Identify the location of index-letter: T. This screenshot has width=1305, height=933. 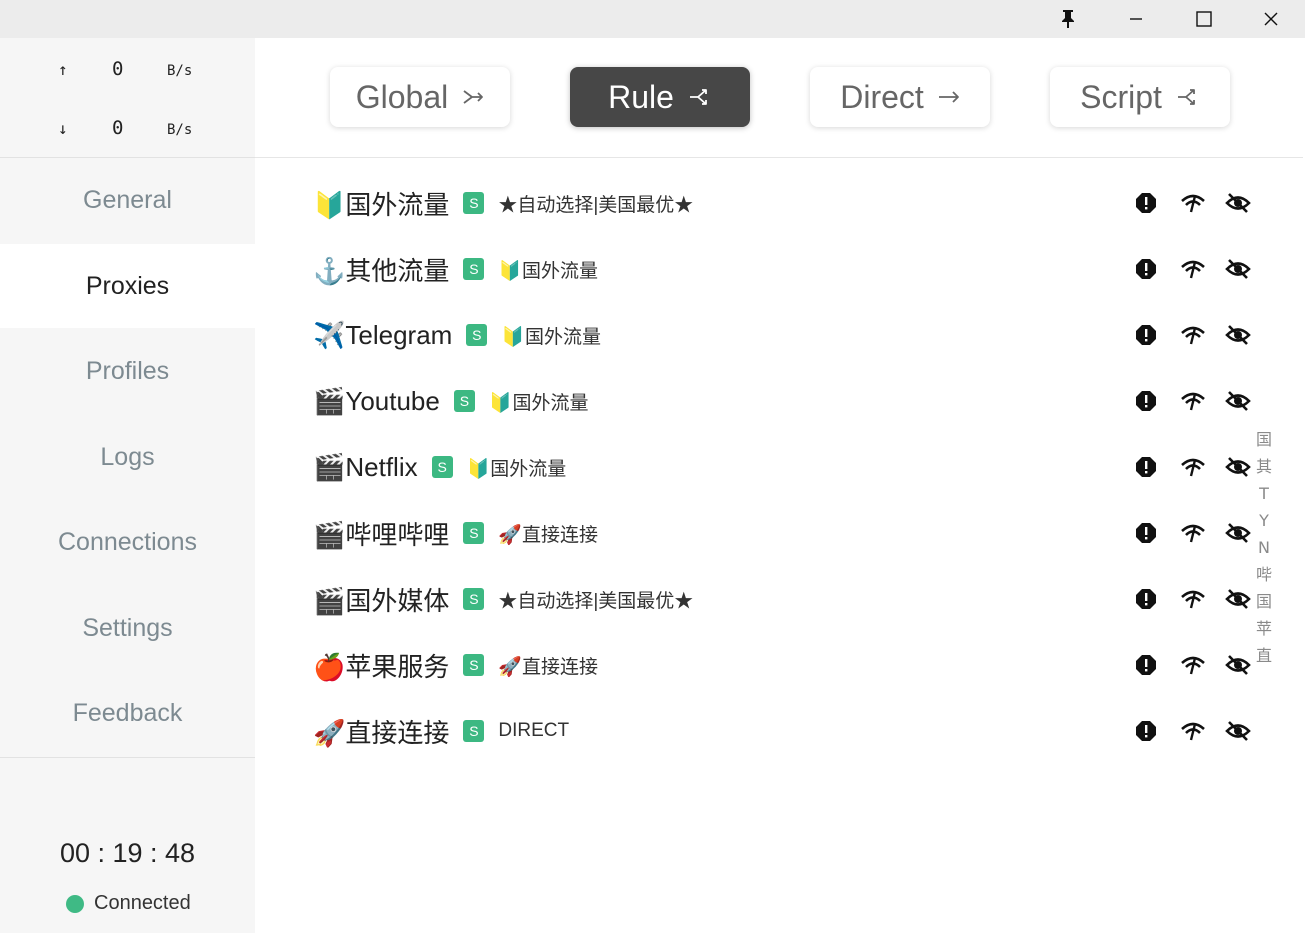
(1264, 493).